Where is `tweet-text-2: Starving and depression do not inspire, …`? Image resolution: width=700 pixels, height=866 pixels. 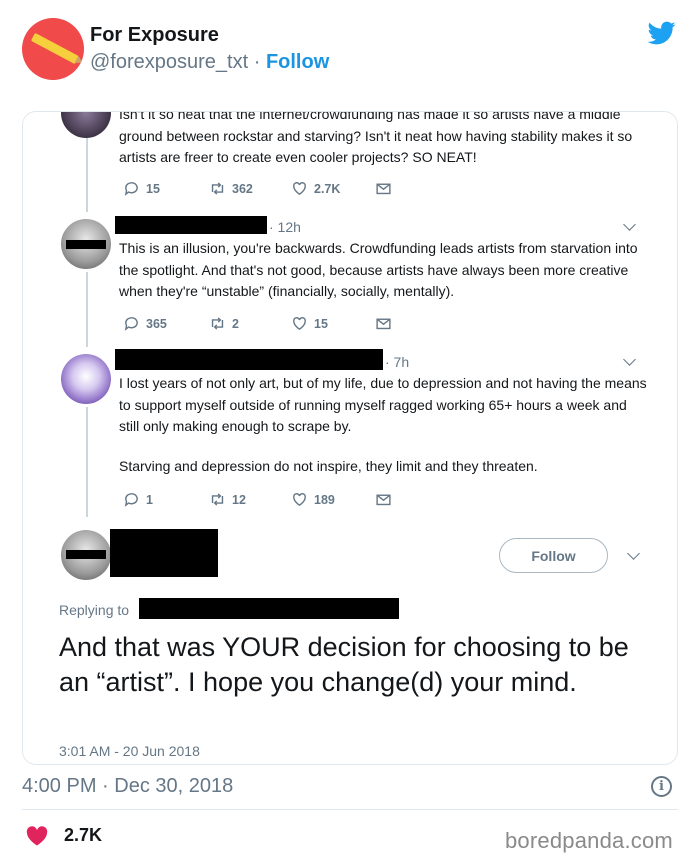
tweet-text-2: Starving and depression do not inspire, … is located at coordinates (328, 466).